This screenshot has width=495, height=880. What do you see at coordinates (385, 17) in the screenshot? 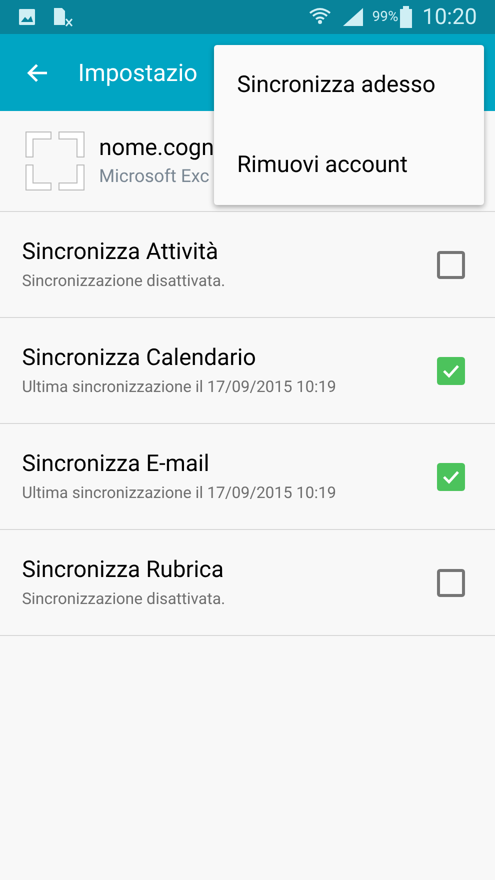
I see `battery-percent: 99%` at bounding box center [385, 17].